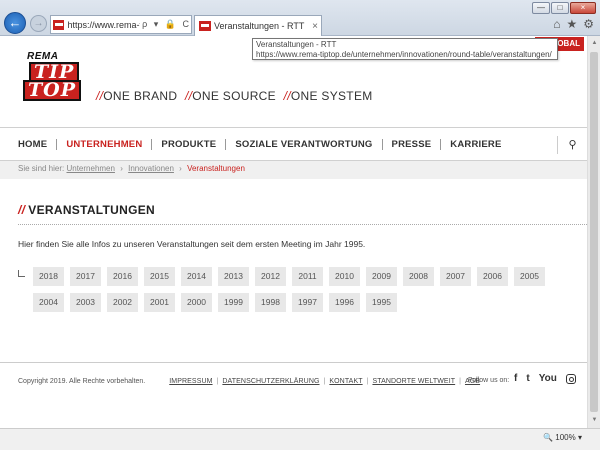 The height and width of the screenshot is (450, 600). What do you see at coordinates (527, 378) in the screenshot?
I see `twitter-icon: t` at bounding box center [527, 378].